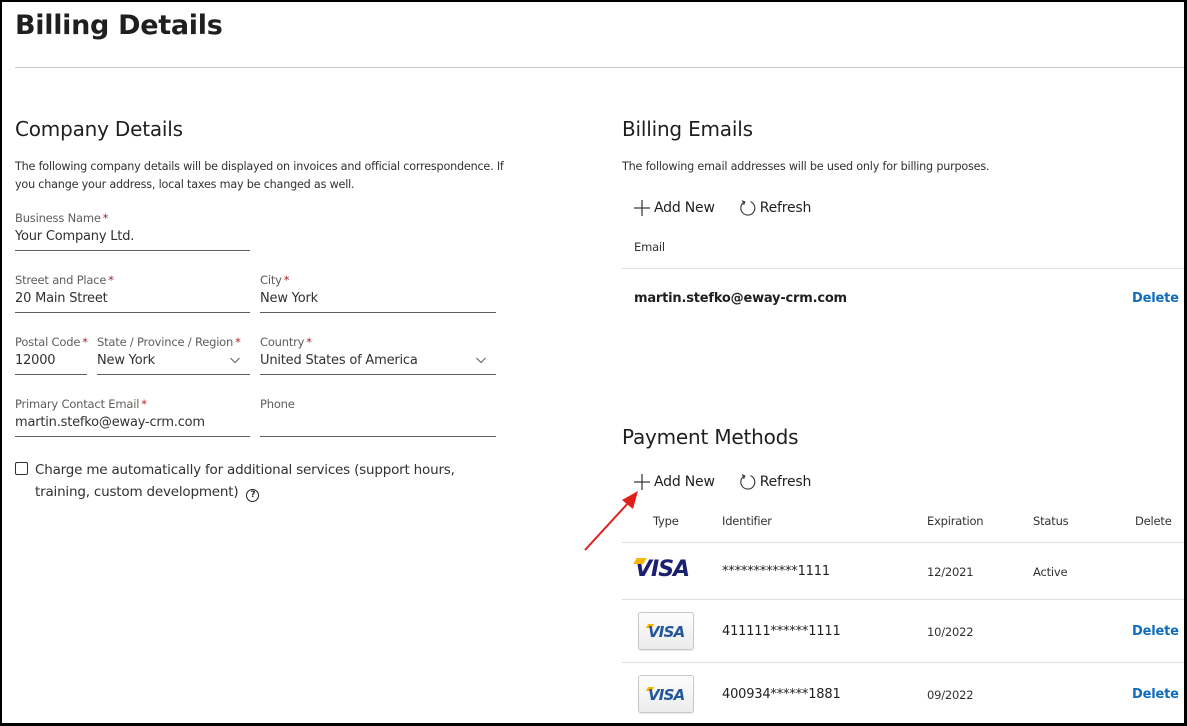  Describe the element at coordinates (607, 525) in the screenshot. I see `arrow-shaft` at that location.